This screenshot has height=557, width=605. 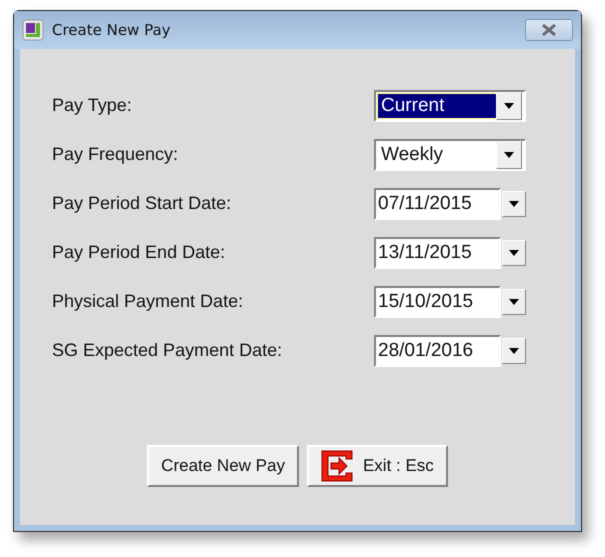 What do you see at coordinates (437, 302) in the screenshot?
I see `date-field: 15/10/2015` at bounding box center [437, 302].